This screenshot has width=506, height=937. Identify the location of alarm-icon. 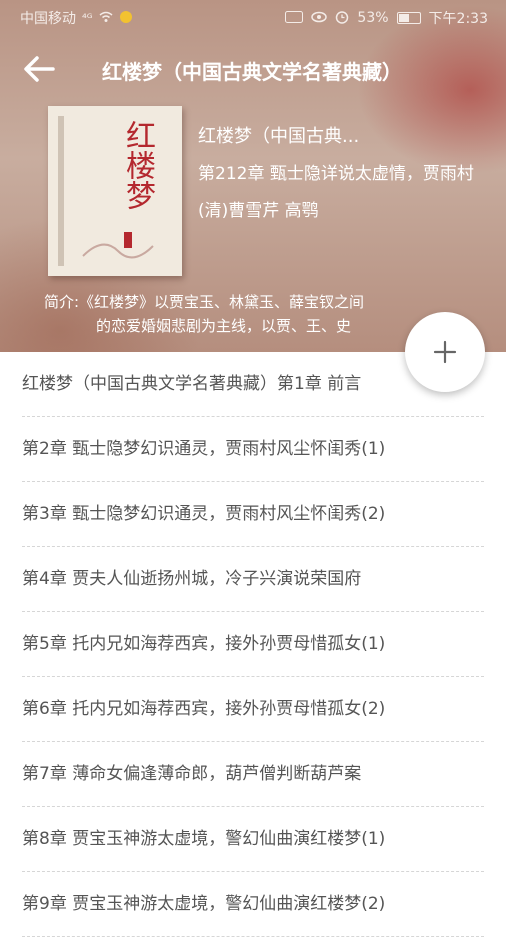
(342, 18).